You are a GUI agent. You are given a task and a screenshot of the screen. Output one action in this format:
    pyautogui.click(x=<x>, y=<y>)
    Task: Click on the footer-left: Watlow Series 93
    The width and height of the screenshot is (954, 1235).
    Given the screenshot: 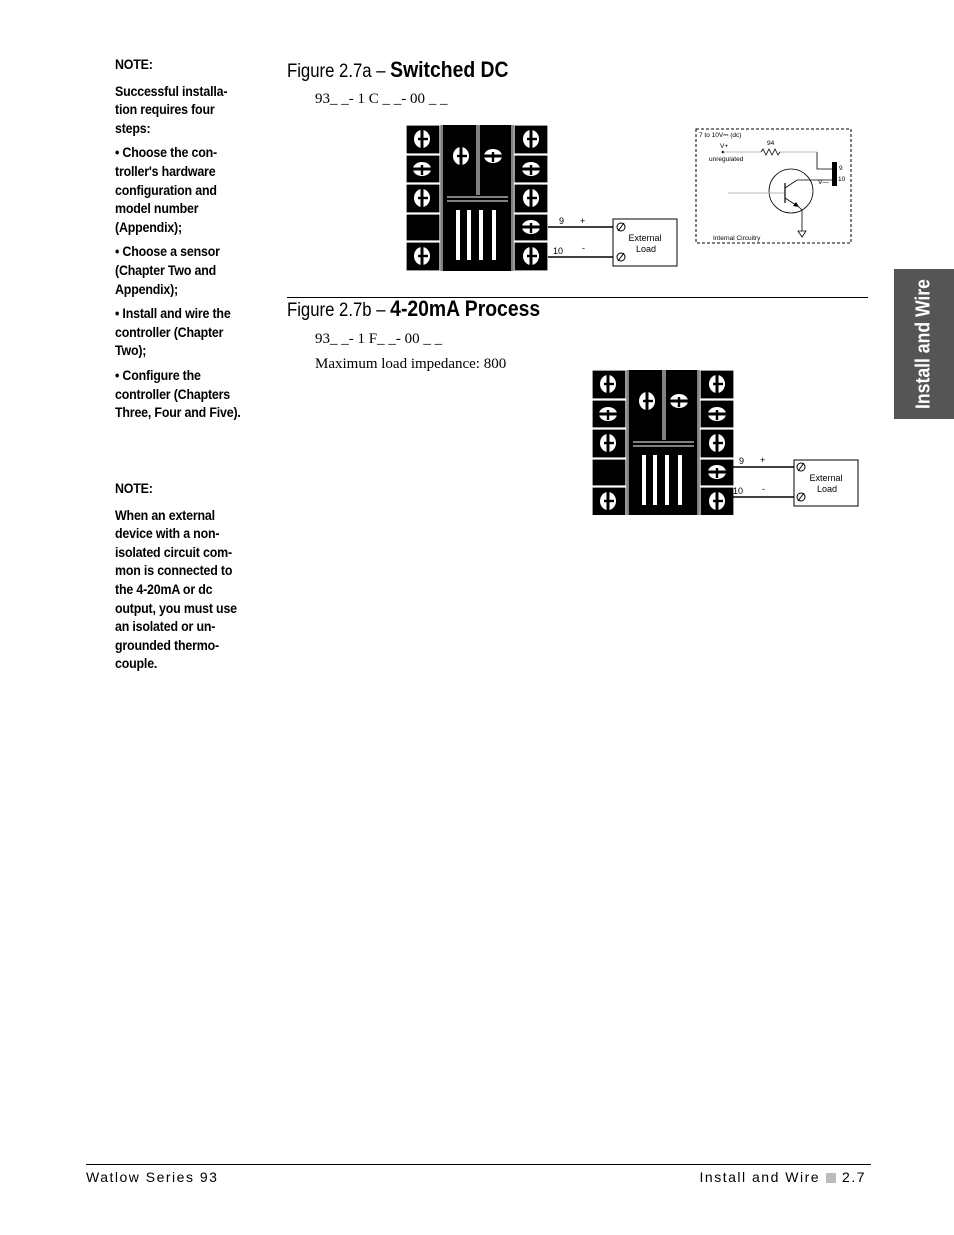 What is the action you would take?
    pyautogui.click(x=152, y=1177)
    